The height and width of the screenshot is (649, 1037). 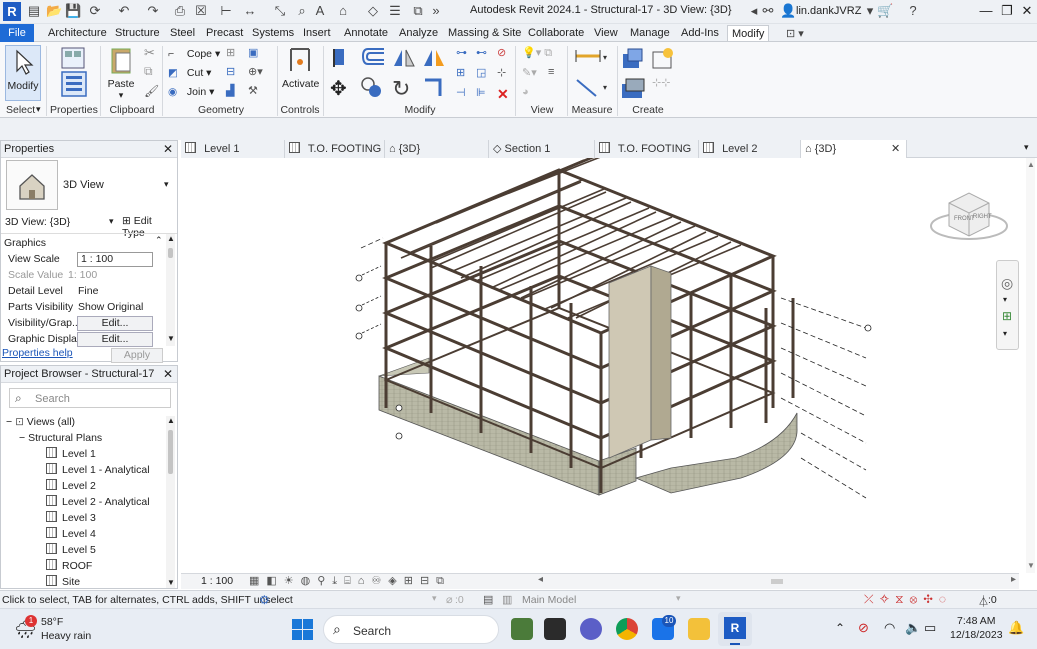 I want to click on tab-t-o-footing: T.O. FOOTING, so click(x=335, y=149).